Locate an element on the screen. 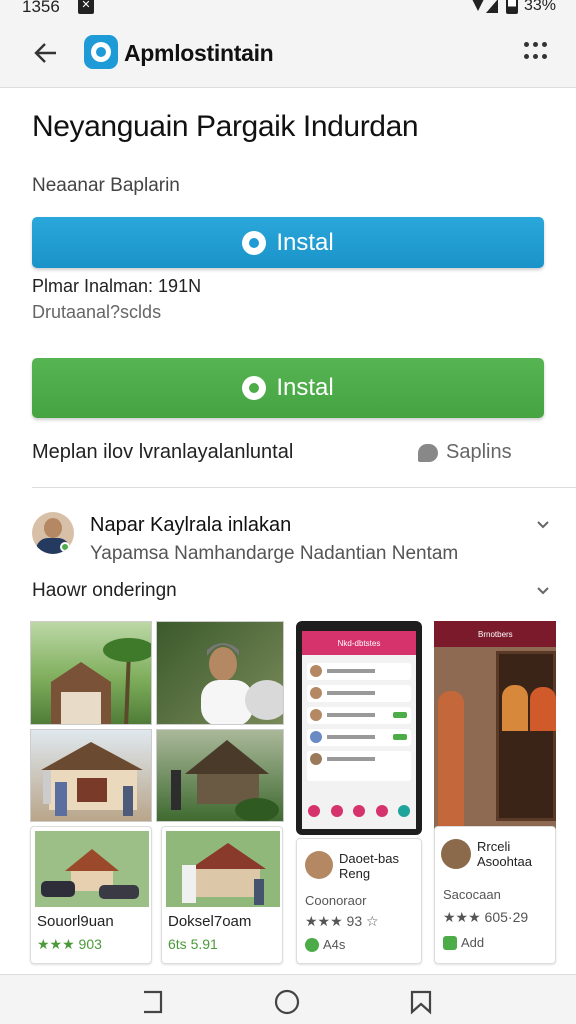 This screenshot has height=1024, width=576. card-rating: 6ts 5.91 is located at coordinates (193, 944).